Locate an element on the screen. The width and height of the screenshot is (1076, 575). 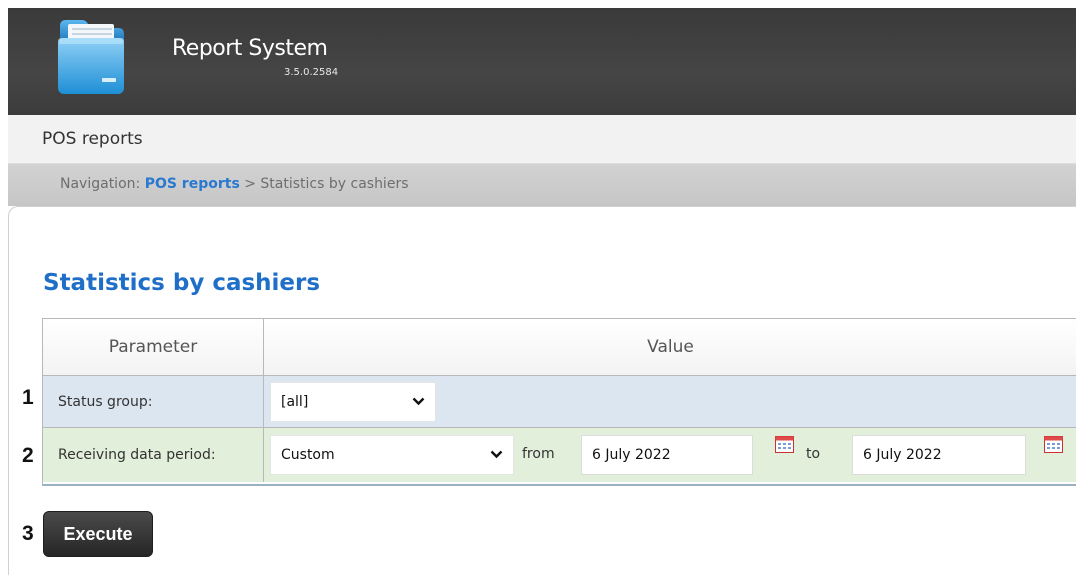
row-period-label: Receiving data period: is located at coordinates (153, 455).